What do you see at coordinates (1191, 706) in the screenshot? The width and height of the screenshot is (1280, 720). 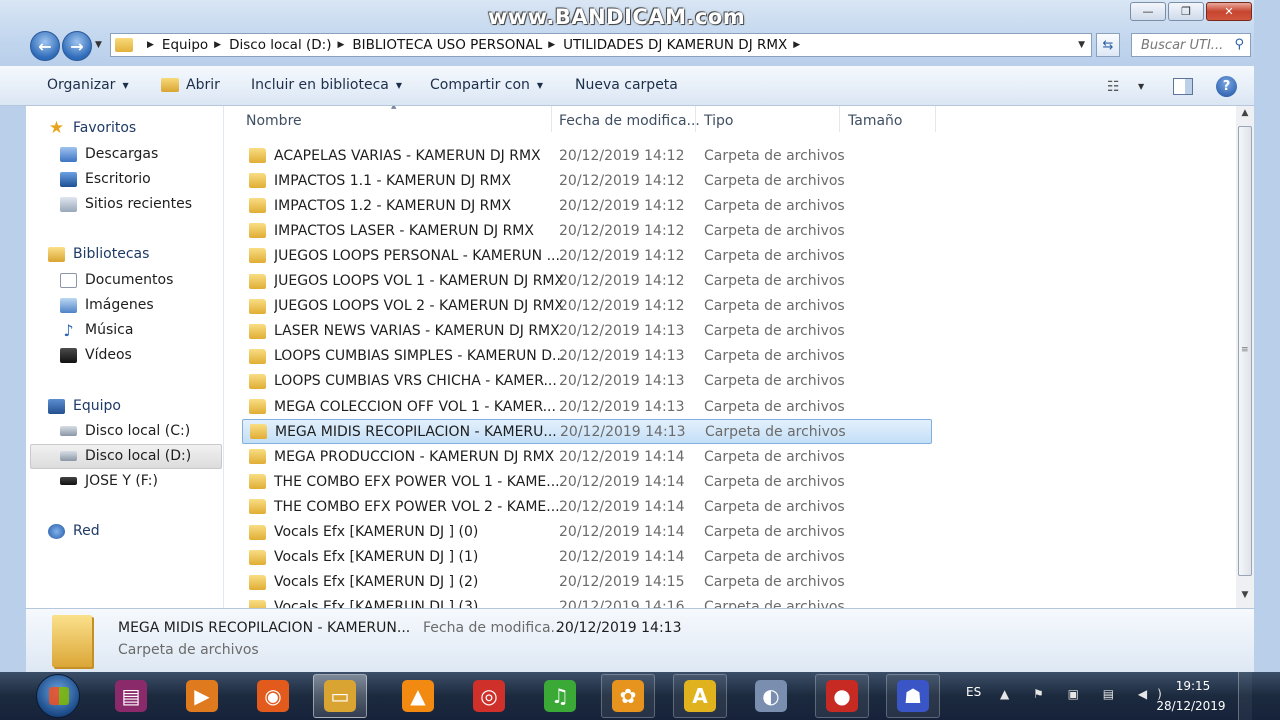 I see `clock-date: 28/12/2019` at bounding box center [1191, 706].